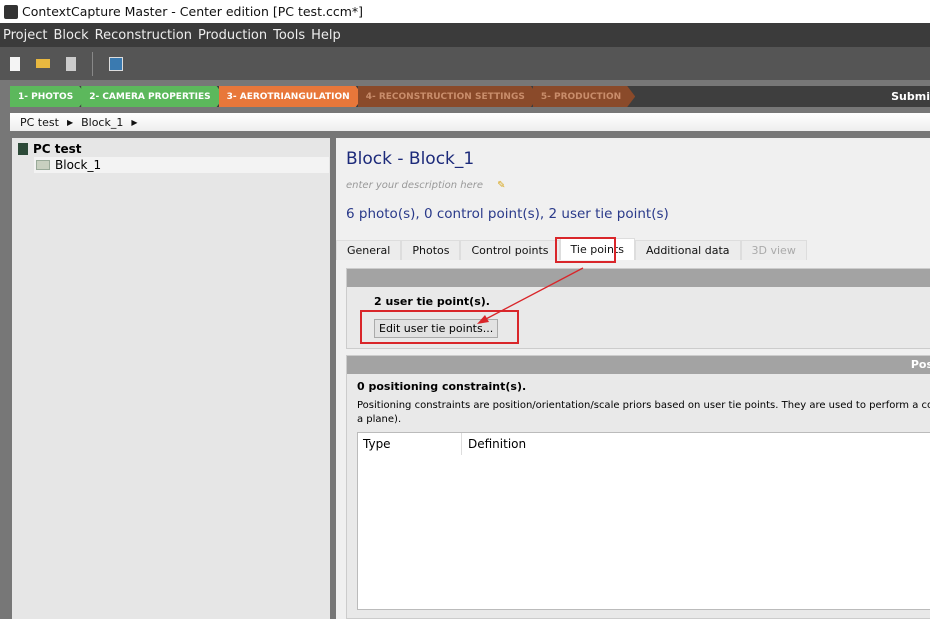 Image resolution: width=930 pixels, height=619 pixels. I want to click on tab-general: General, so click(369, 250).